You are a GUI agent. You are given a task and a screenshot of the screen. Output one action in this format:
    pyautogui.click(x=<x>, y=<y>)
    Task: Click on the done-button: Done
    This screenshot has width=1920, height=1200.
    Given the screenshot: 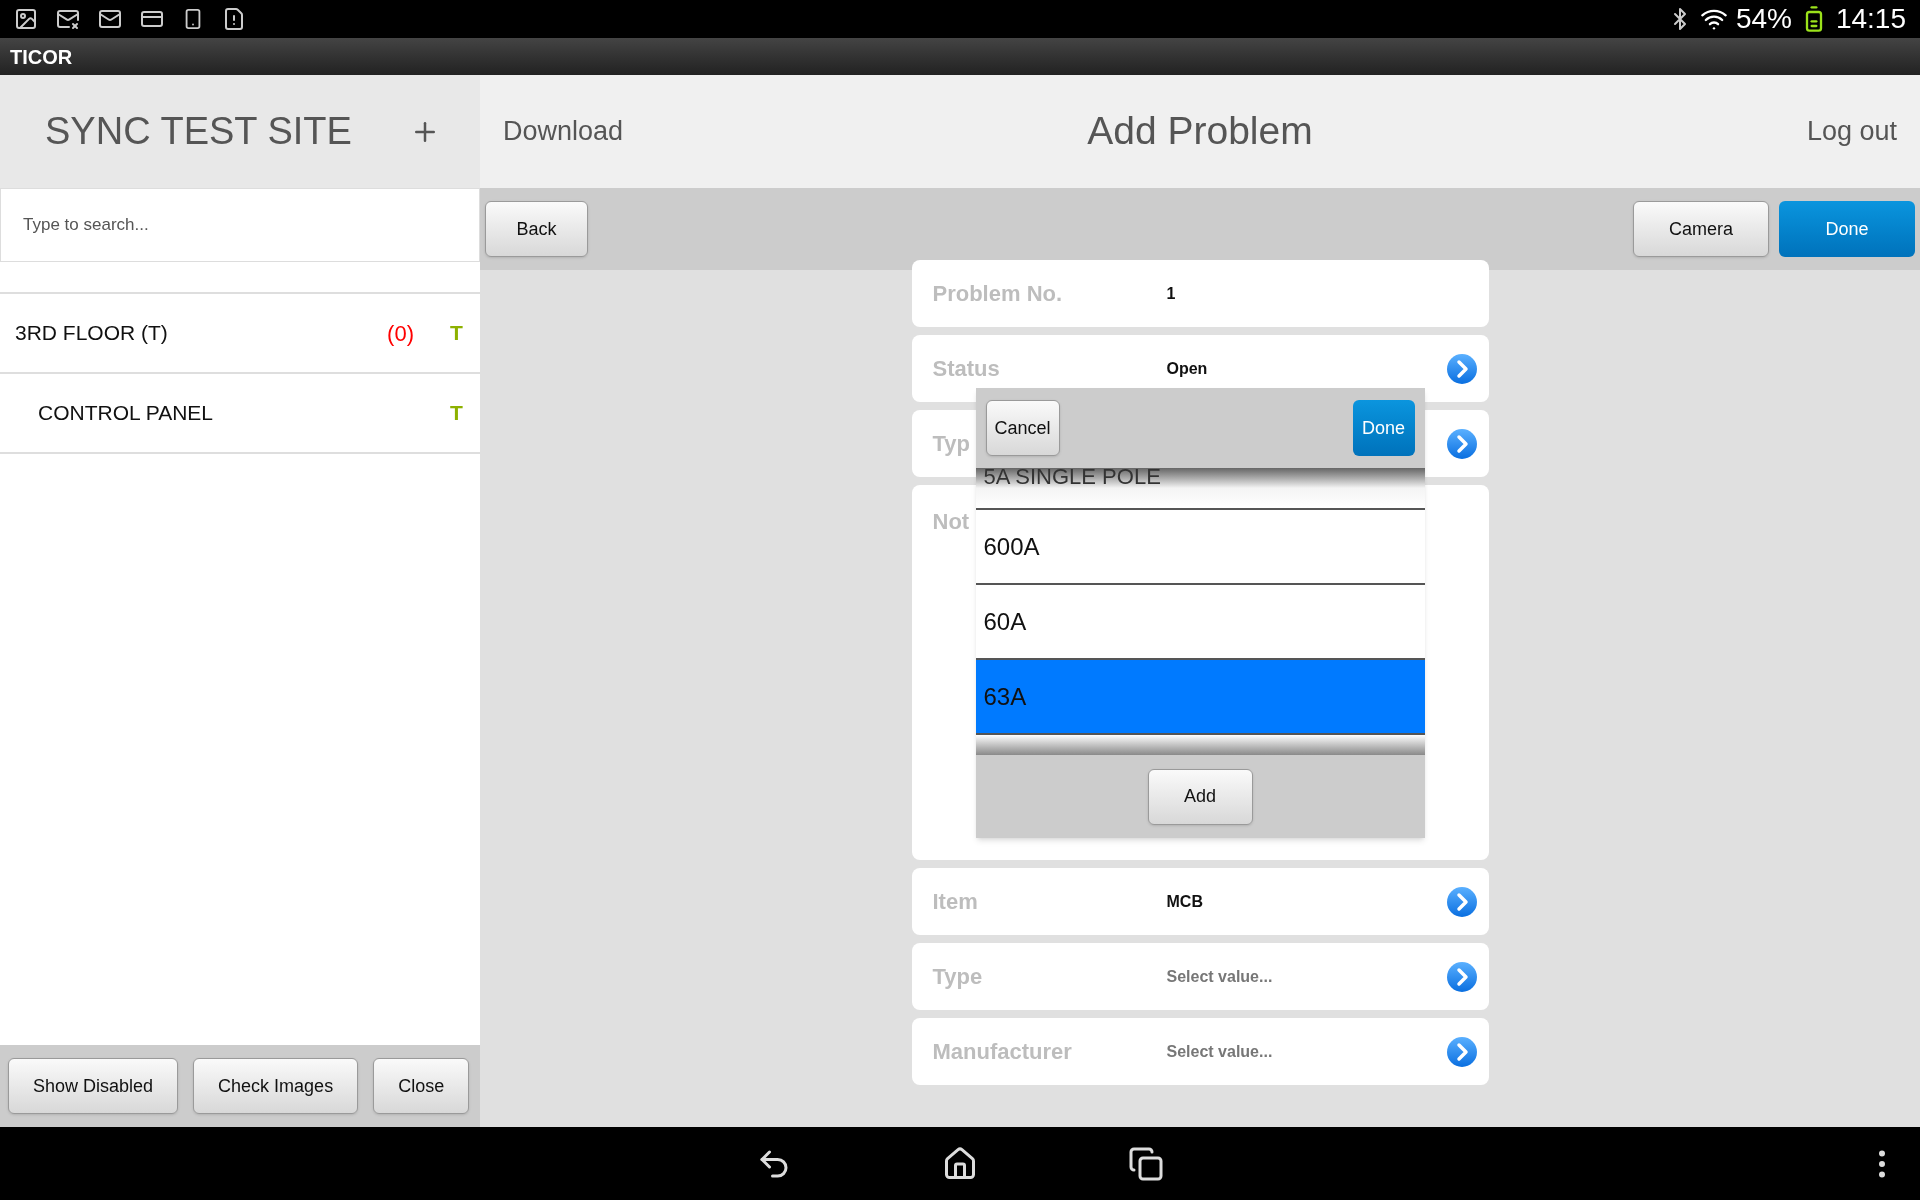 What is the action you would take?
    pyautogui.click(x=1383, y=428)
    